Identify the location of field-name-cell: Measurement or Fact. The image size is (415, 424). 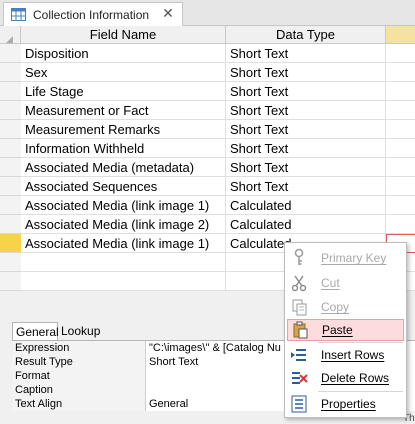
(123, 110).